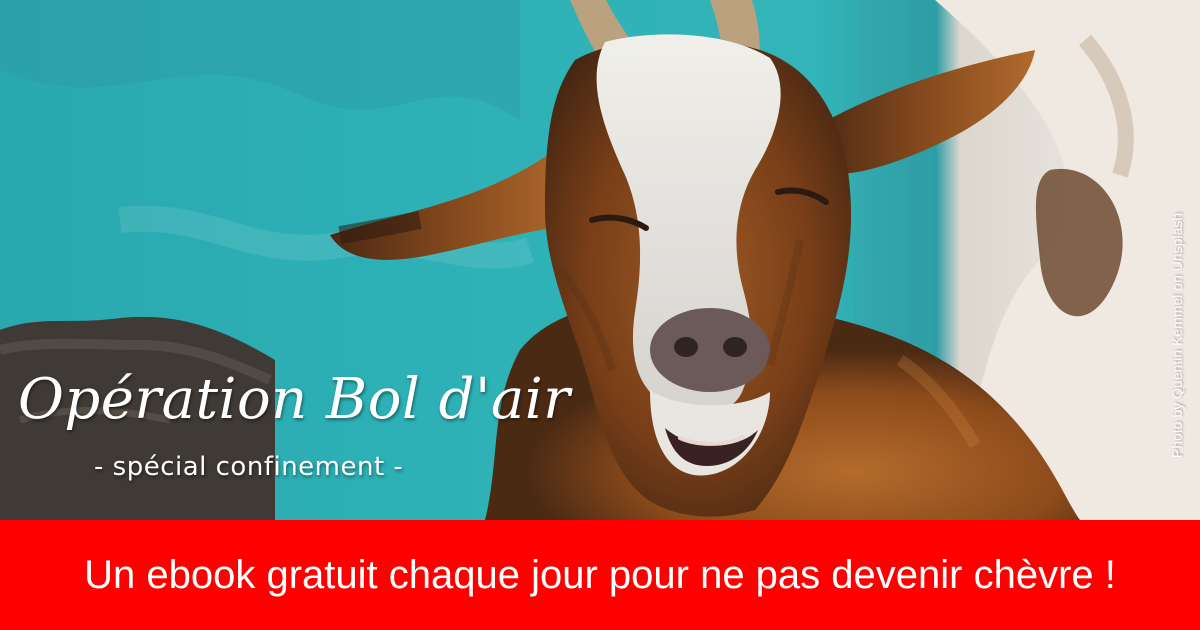 The width and height of the screenshot is (1200, 630). What do you see at coordinates (294, 399) in the screenshot?
I see `campaign-title: Opération Bol d'air` at bounding box center [294, 399].